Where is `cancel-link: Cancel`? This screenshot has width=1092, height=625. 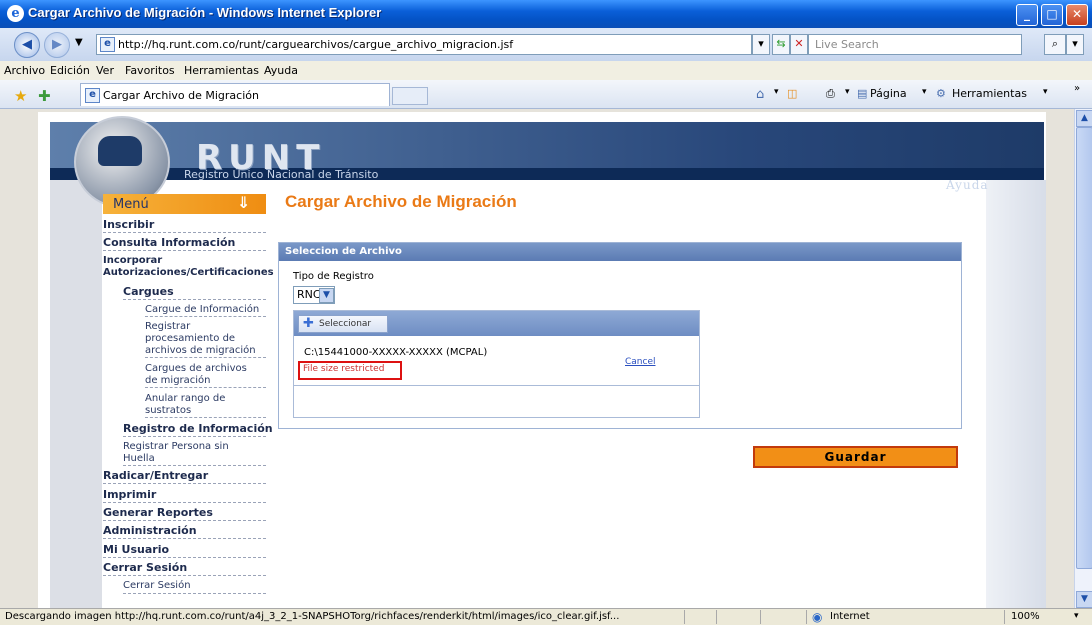 cancel-link: Cancel is located at coordinates (640, 362).